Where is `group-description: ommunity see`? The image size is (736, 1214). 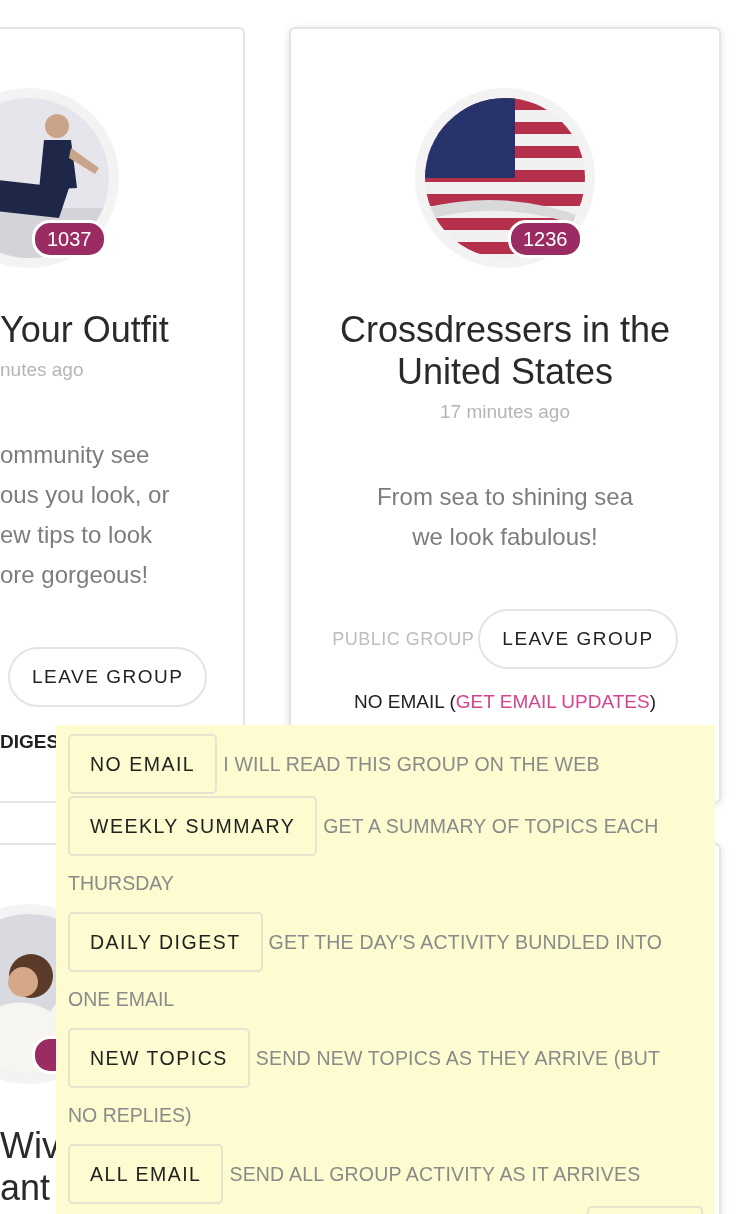 group-description: ommunity see is located at coordinates (75, 455).